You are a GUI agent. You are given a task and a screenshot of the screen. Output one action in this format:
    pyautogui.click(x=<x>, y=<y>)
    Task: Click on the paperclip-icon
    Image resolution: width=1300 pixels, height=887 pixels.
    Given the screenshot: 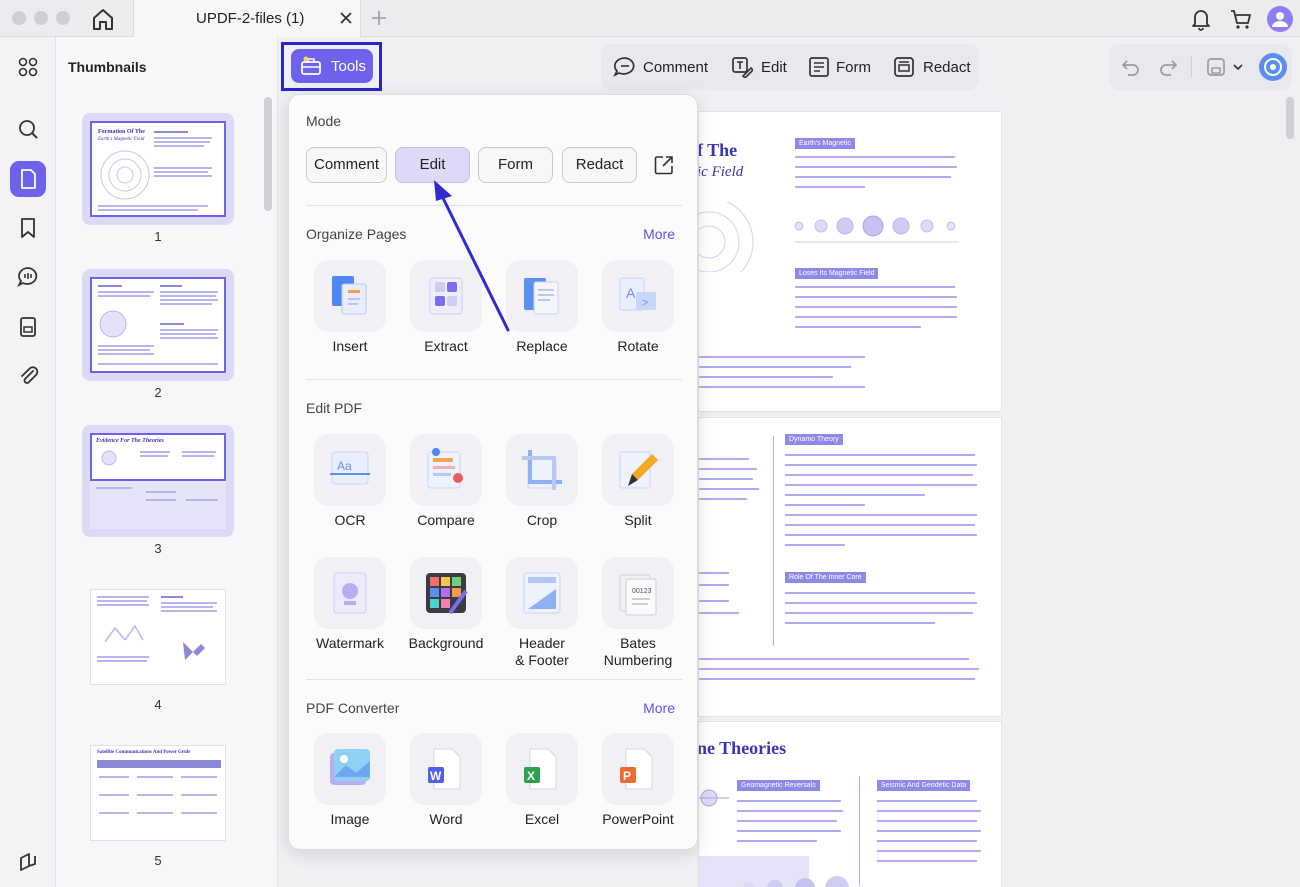 What is the action you would take?
    pyautogui.click(x=28, y=376)
    